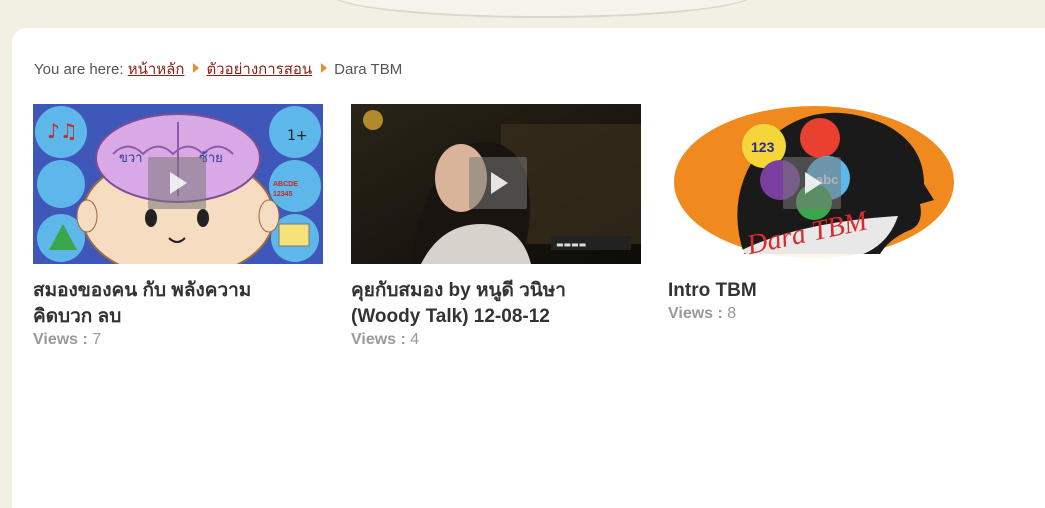  What do you see at coordinates (259, 69) in the screenshot?
I see `breadcrumb-section-link: ตัวอย่างการสอน` at bounding box center [259, 69].